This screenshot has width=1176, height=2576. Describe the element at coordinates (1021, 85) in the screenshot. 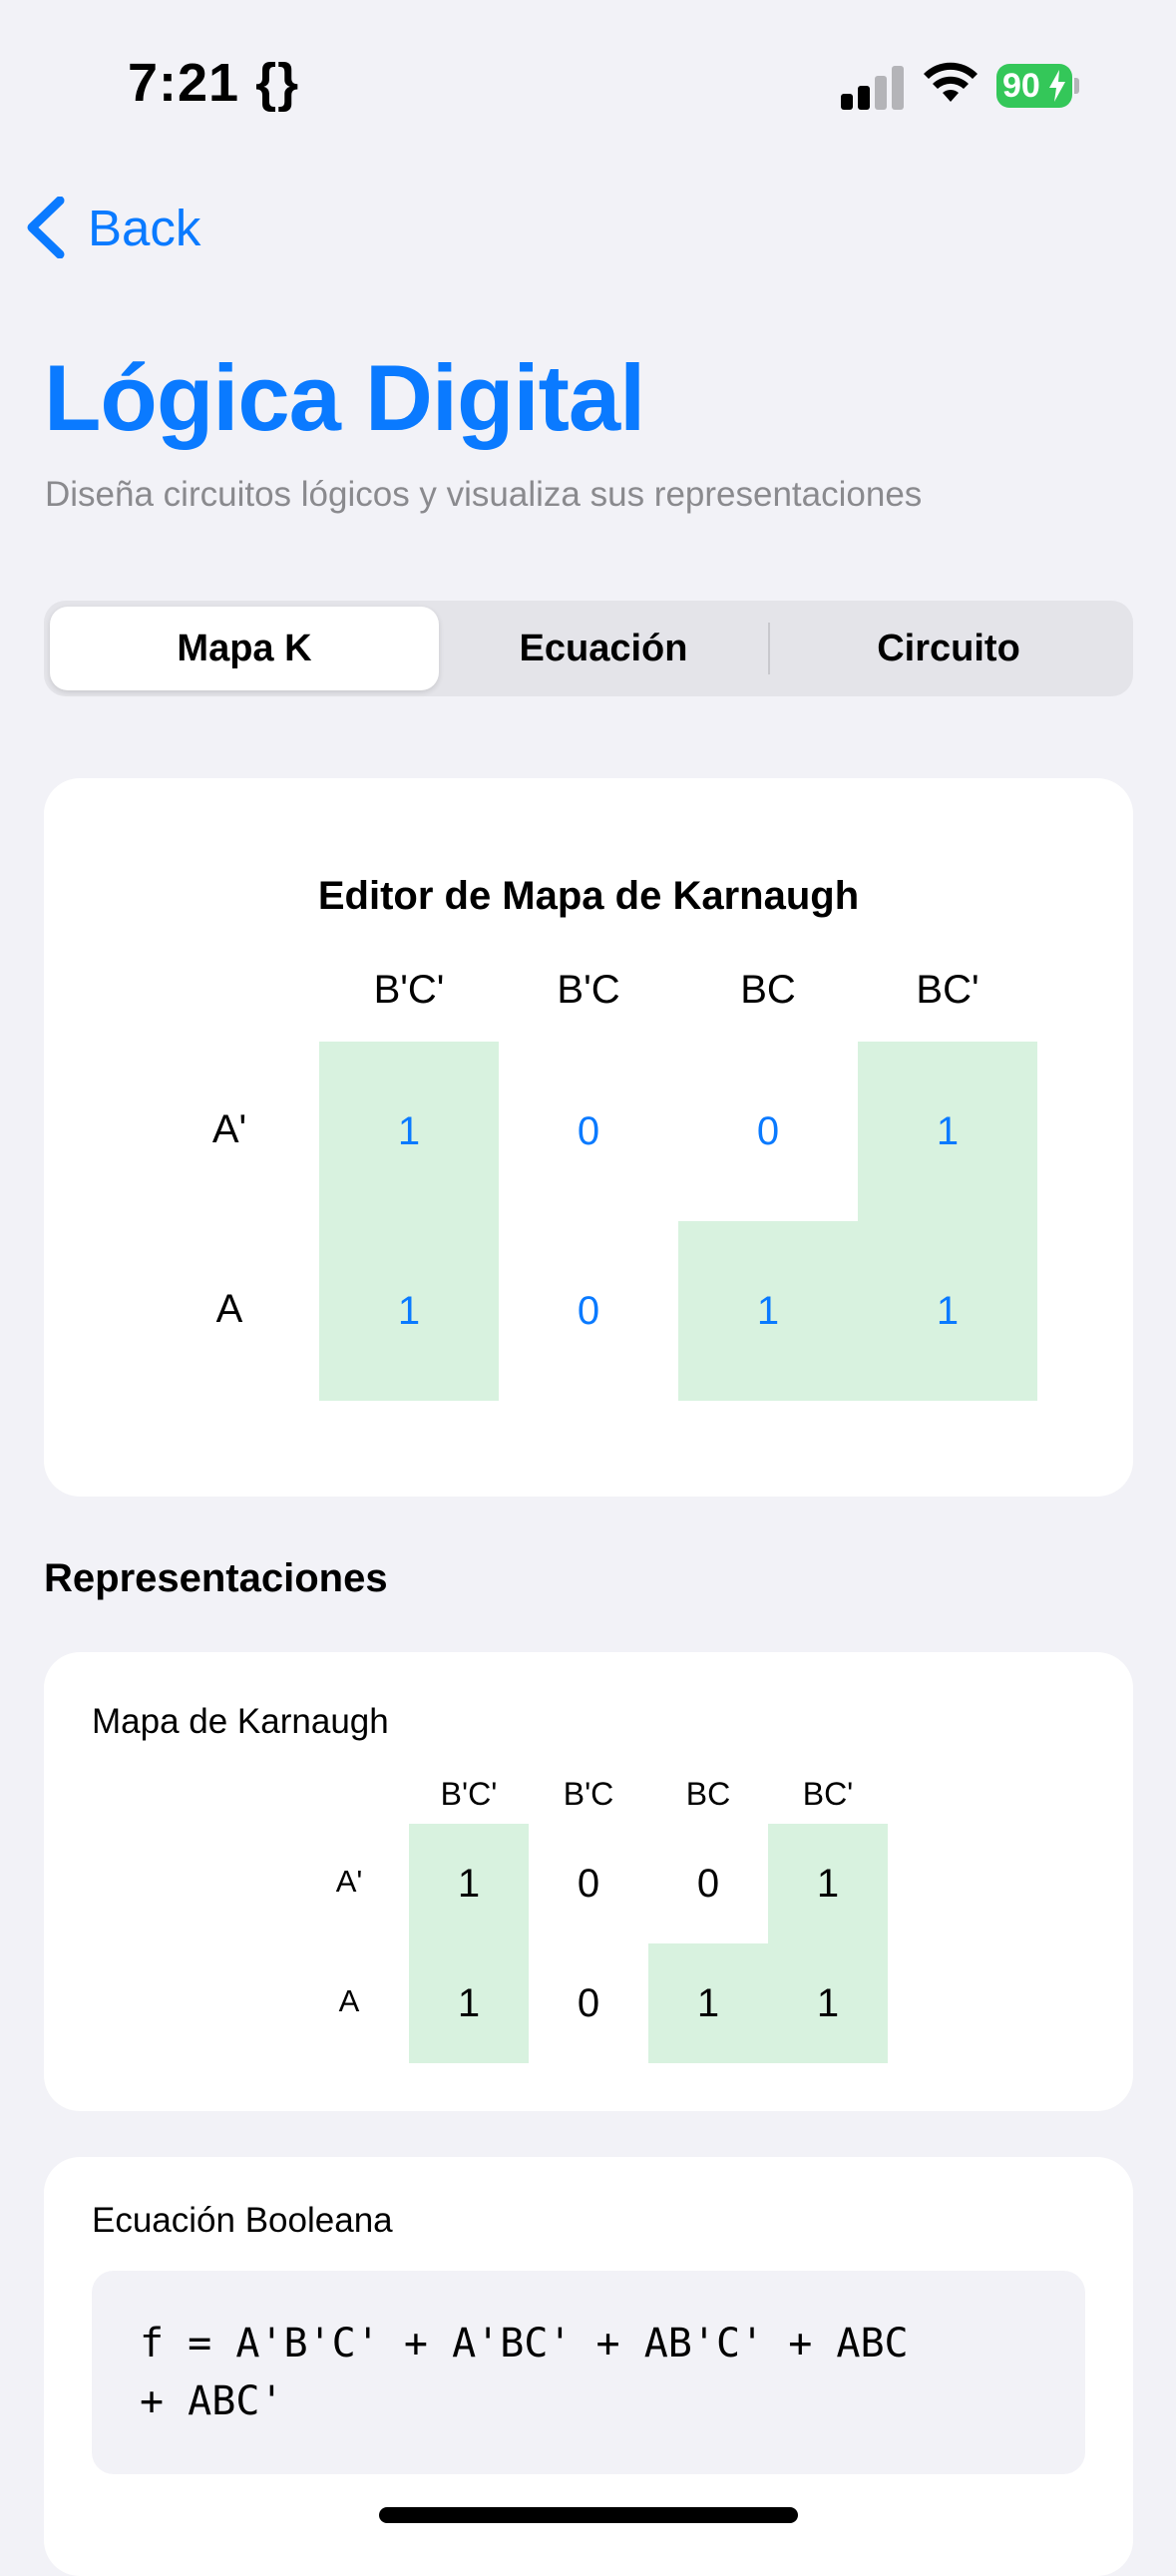

I see `battery-level: 90` at that location.